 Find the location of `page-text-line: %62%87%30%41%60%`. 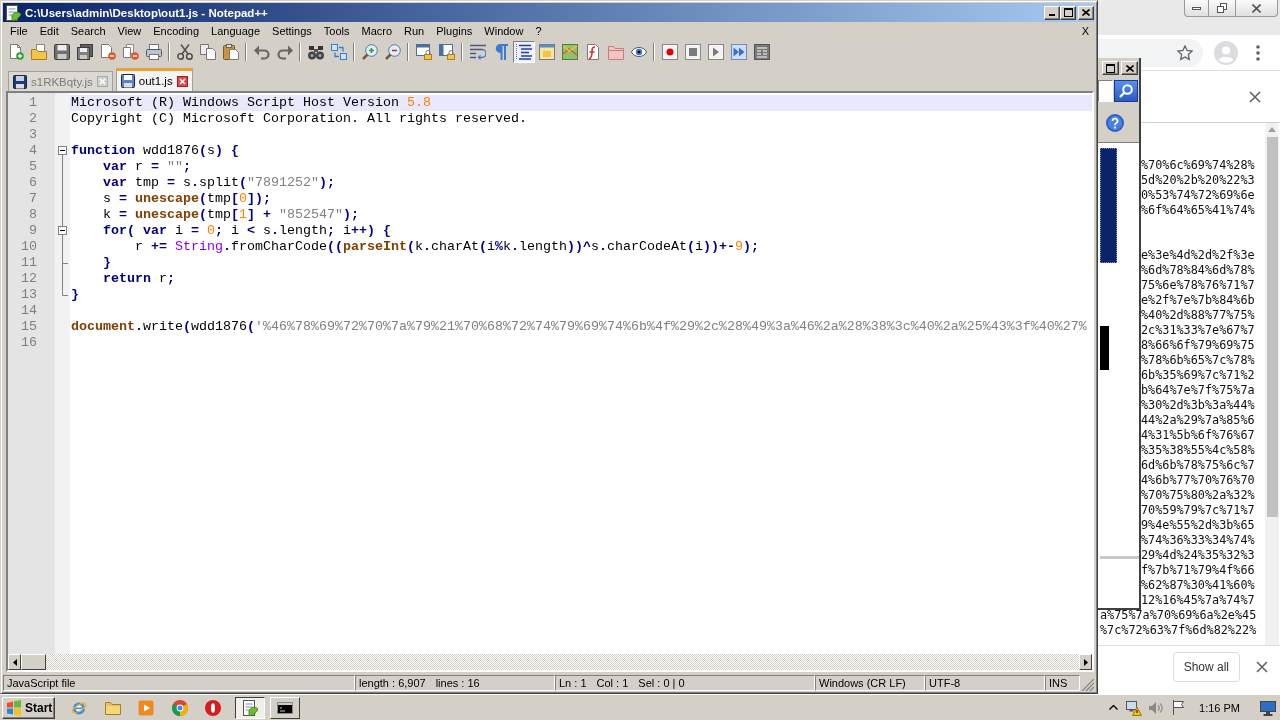

page-text-line: %62%87%30%41%60% is located at coordinates (1198, 585).